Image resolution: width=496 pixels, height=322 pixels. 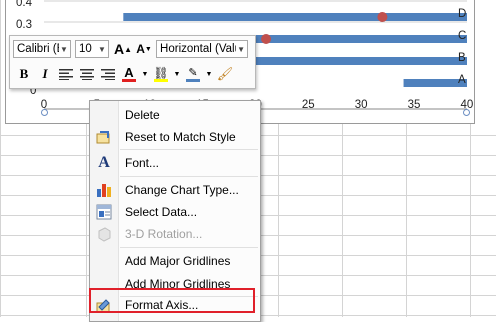 What do you see at coordinates (462, 80) in the screenshot?
I see `category-label-a: A` at bounding box center [462, 80].